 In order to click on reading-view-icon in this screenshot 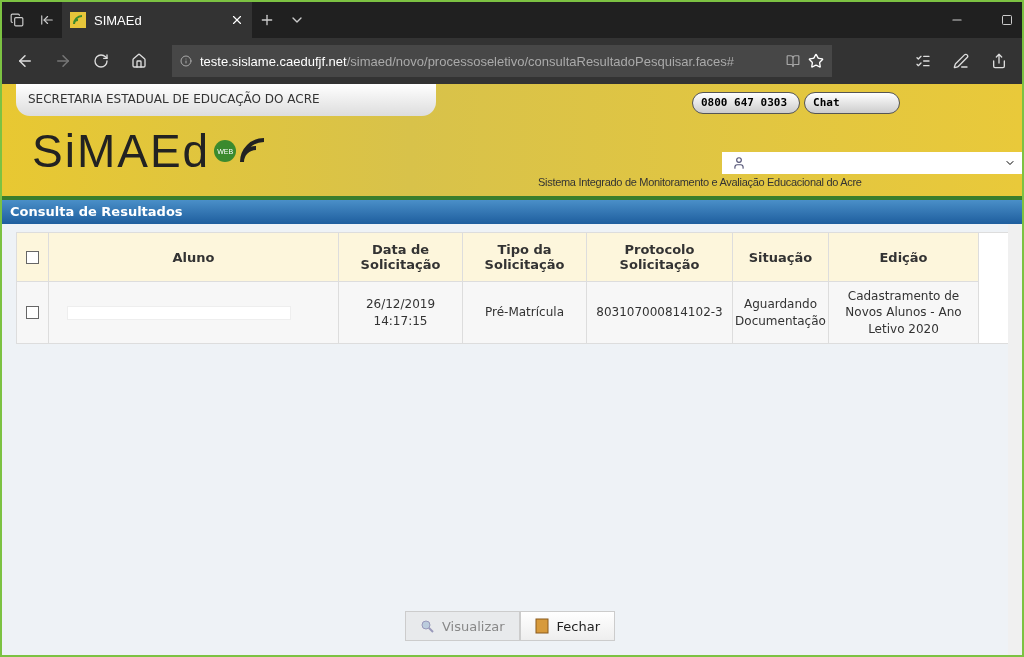, I will do `click(793, 61)`.